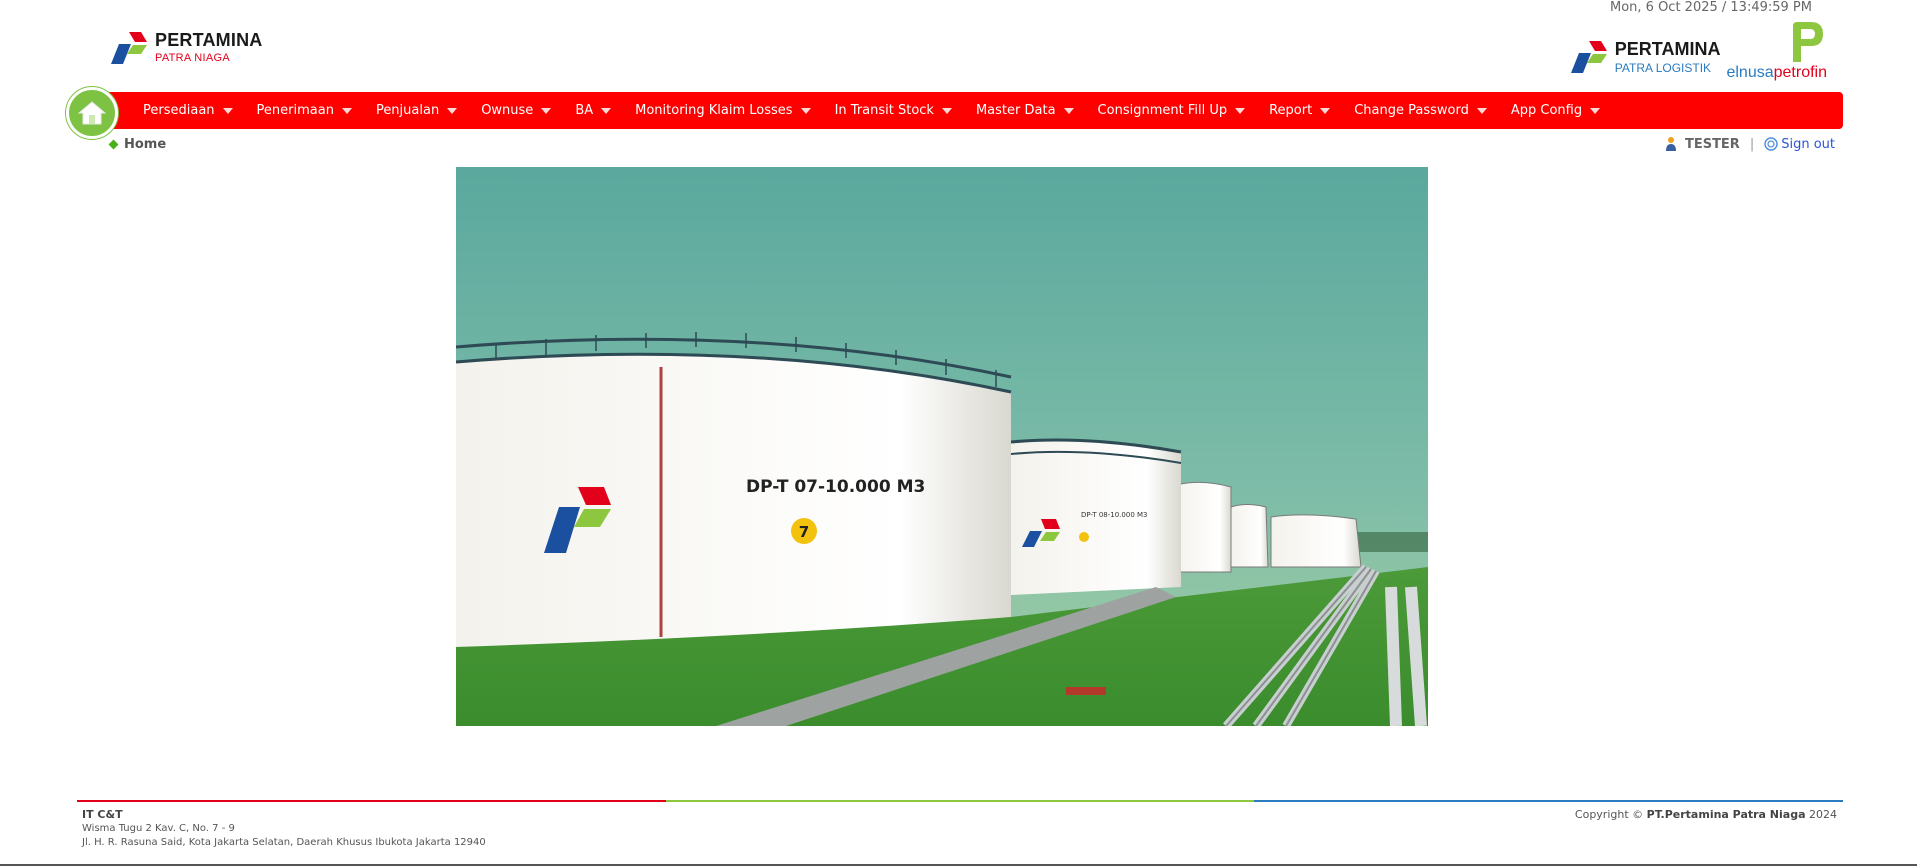 The image size is (1917, 866). I want to click on tank-label-2: DP-T 08-10.000 M3, so click(1114, 515).